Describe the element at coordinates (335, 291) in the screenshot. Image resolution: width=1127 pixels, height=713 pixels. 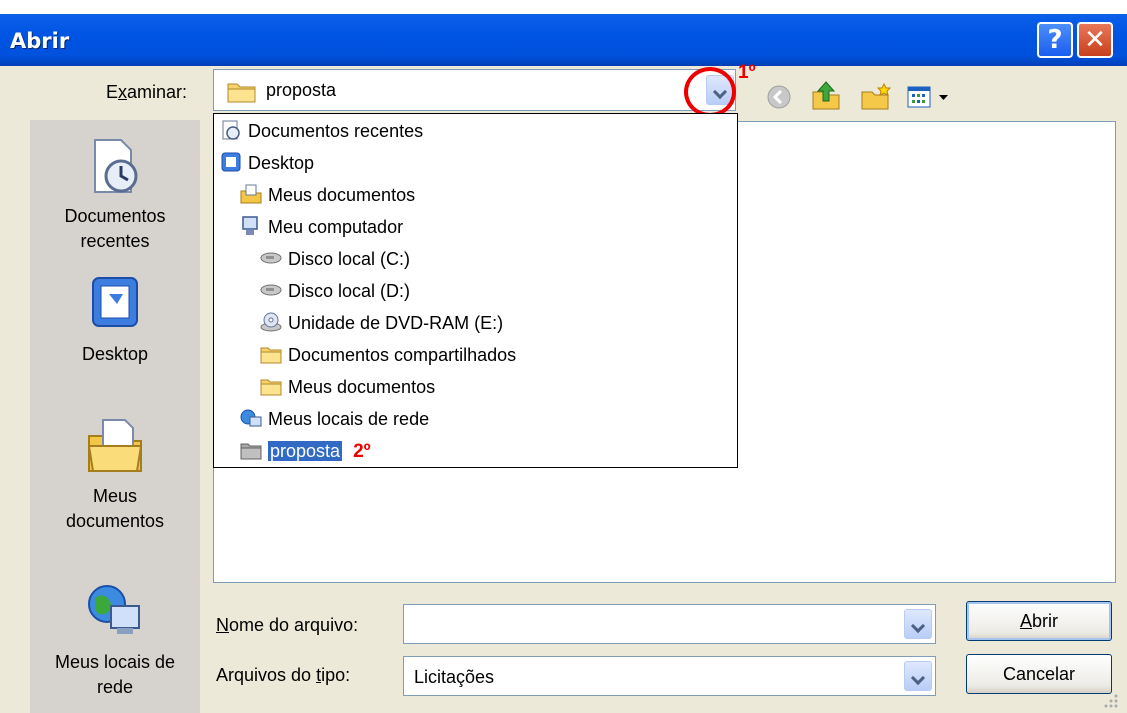
I see `list-item-drive-d: Disco local (D:)` at that location.